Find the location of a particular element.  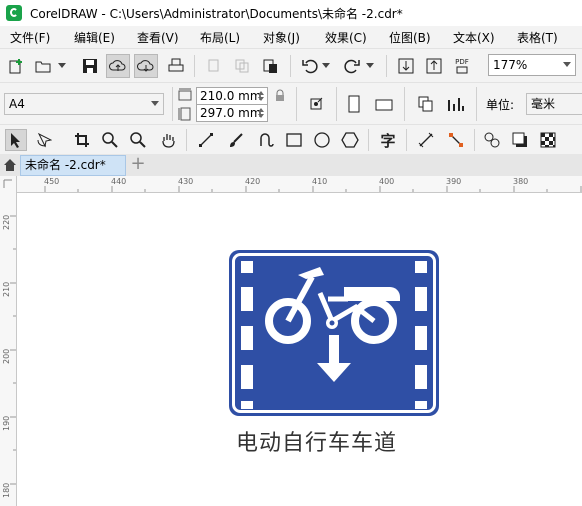

ruler-tick-label: 210 is located at coordinates (6, 289).